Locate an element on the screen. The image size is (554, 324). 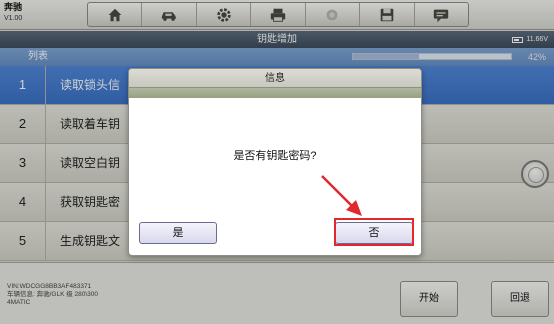
yes-button: 是 is located at coordinates (178, 233).